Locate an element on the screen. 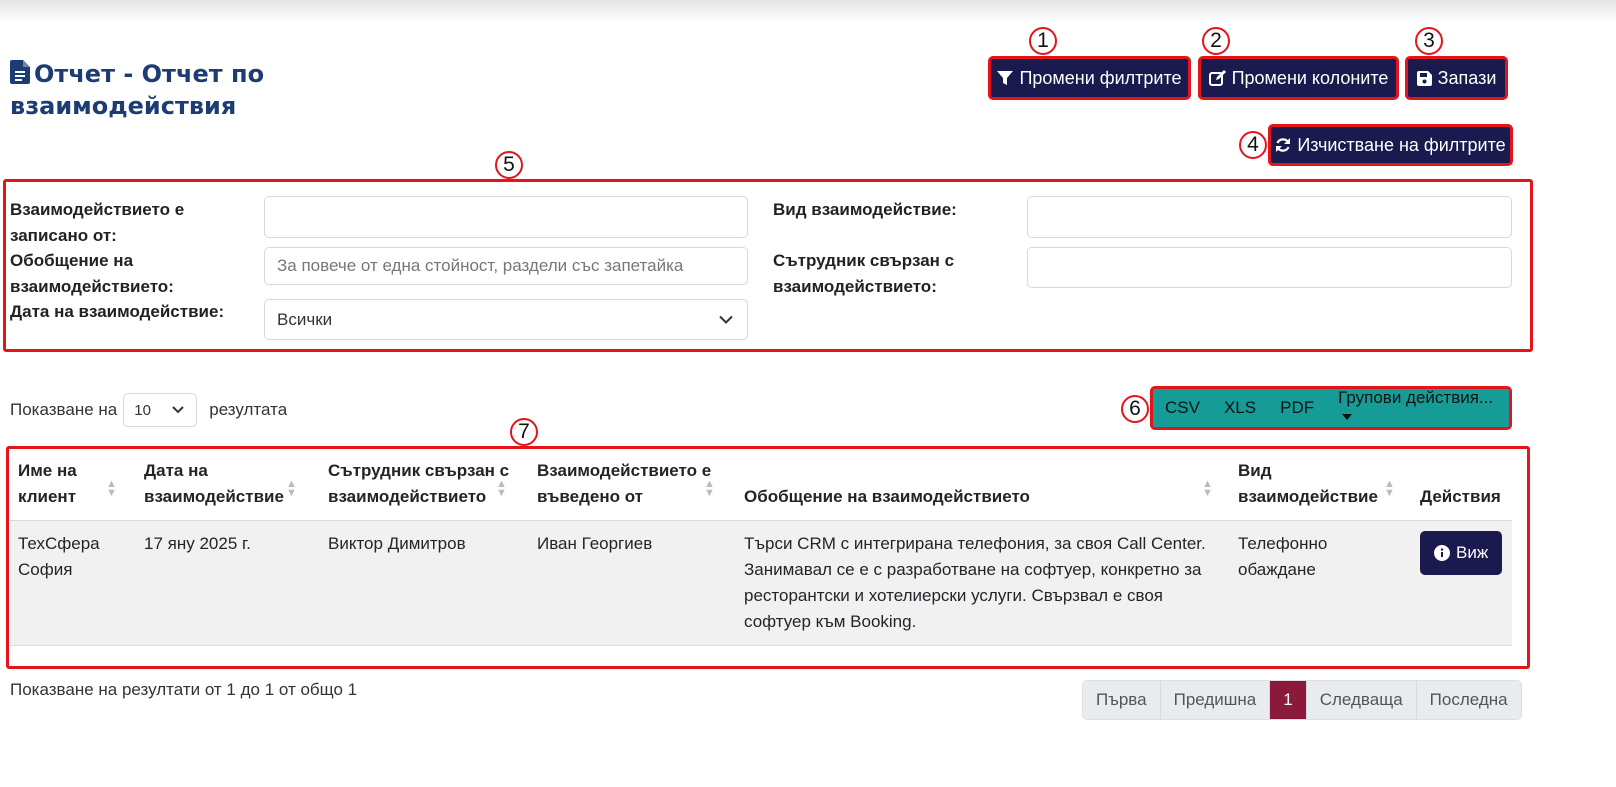 The height and width of the screenshot is (787, 1616). date-label: Дата на взаимодействие: is located at coordinates (117, 311).